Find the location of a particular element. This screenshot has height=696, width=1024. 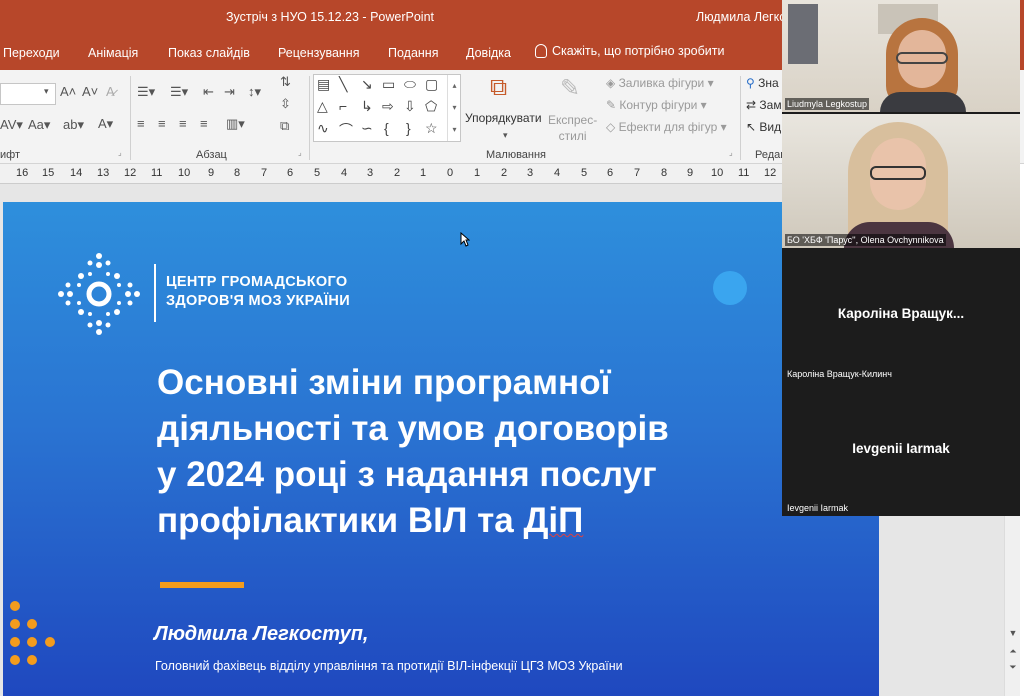

tab-view: Подання is located at coordinates (413, 53).